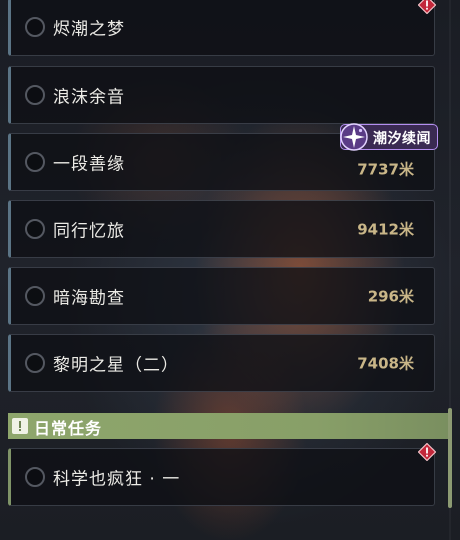 This screenshot has height=540, width=460. Describe the element at coordinates (116, 365) in the screenshot. I see `quest-title: 黎明之星（二）` at that location.